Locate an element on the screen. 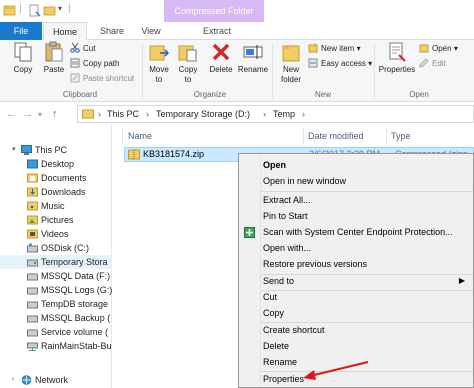  menu-item-cut: Cut is located at coordinates (356, 297).